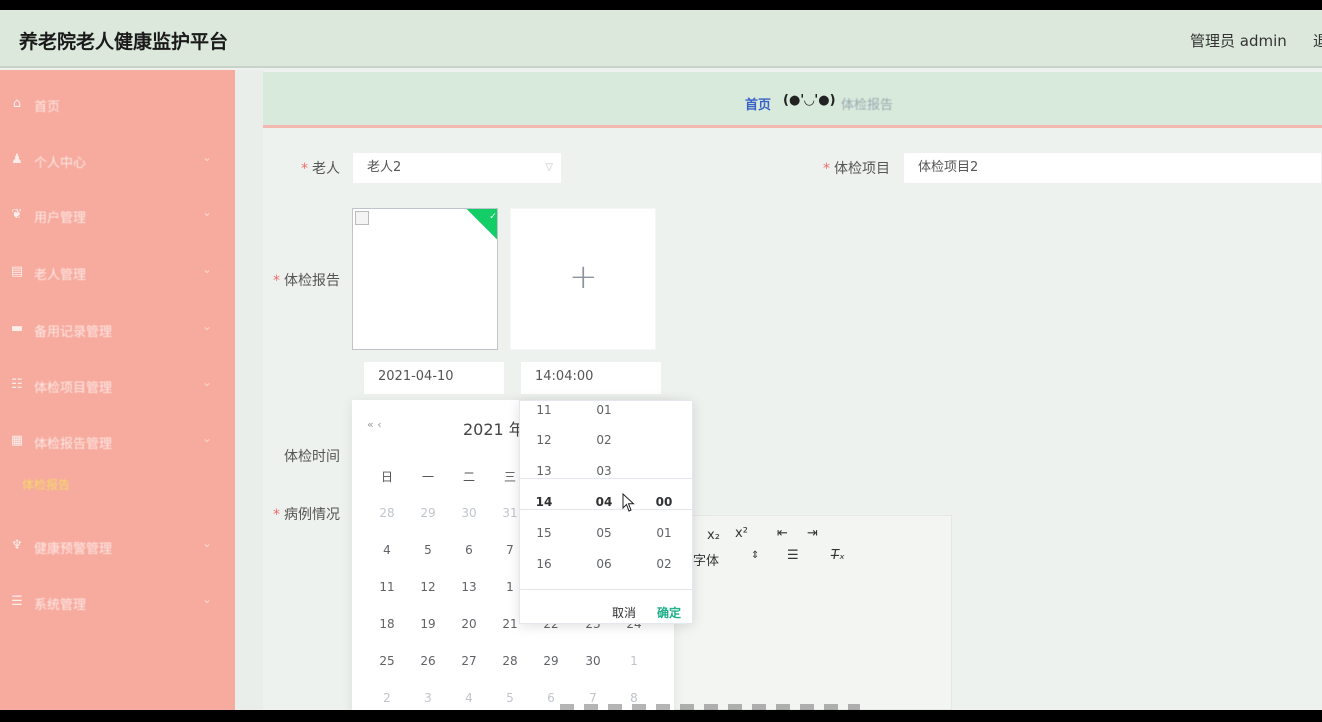 This screenshot has width=1322, height=722. I want to click on logout-link: 退, so click(1317, 40).